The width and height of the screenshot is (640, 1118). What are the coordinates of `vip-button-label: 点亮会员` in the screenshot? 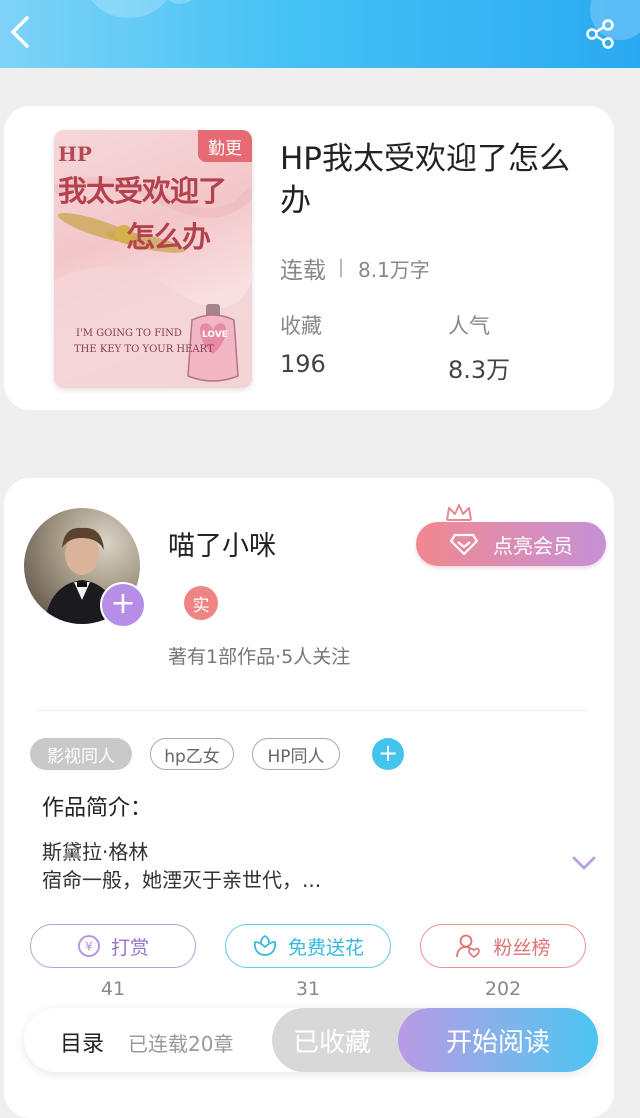 It's located at (533, 545).